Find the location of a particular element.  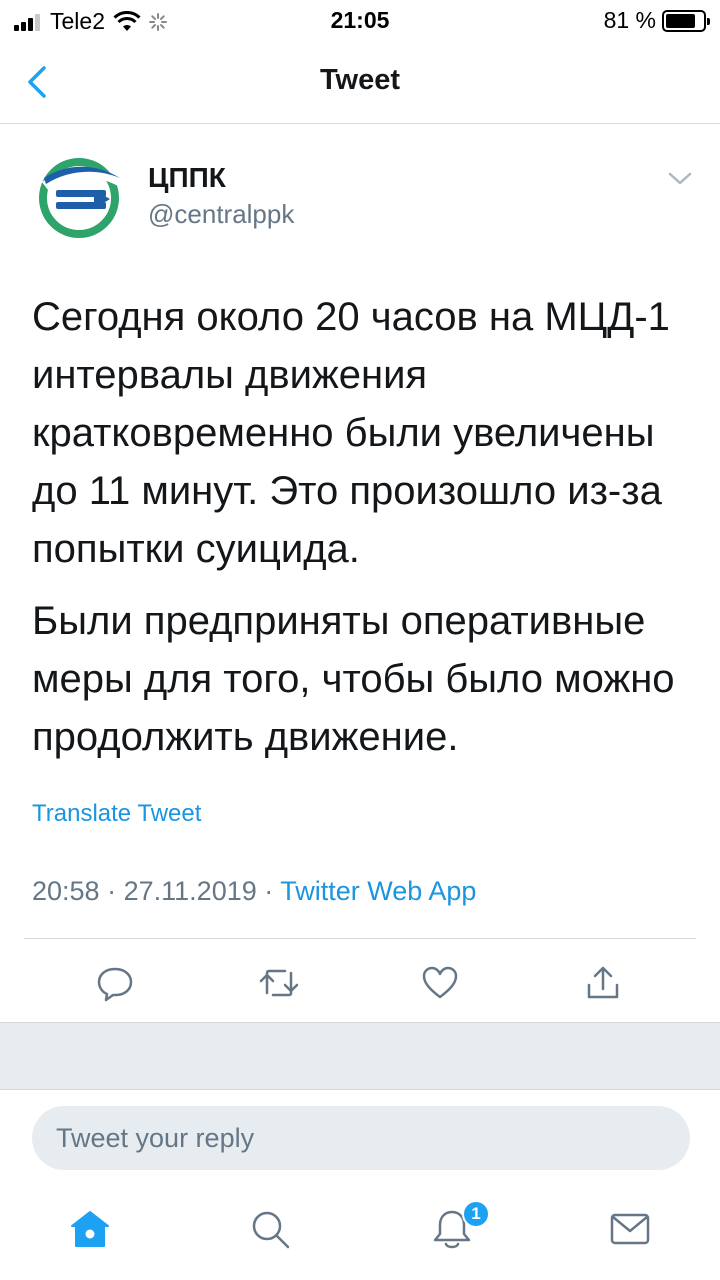

retweet-icon is located at coordinates (279, 983).